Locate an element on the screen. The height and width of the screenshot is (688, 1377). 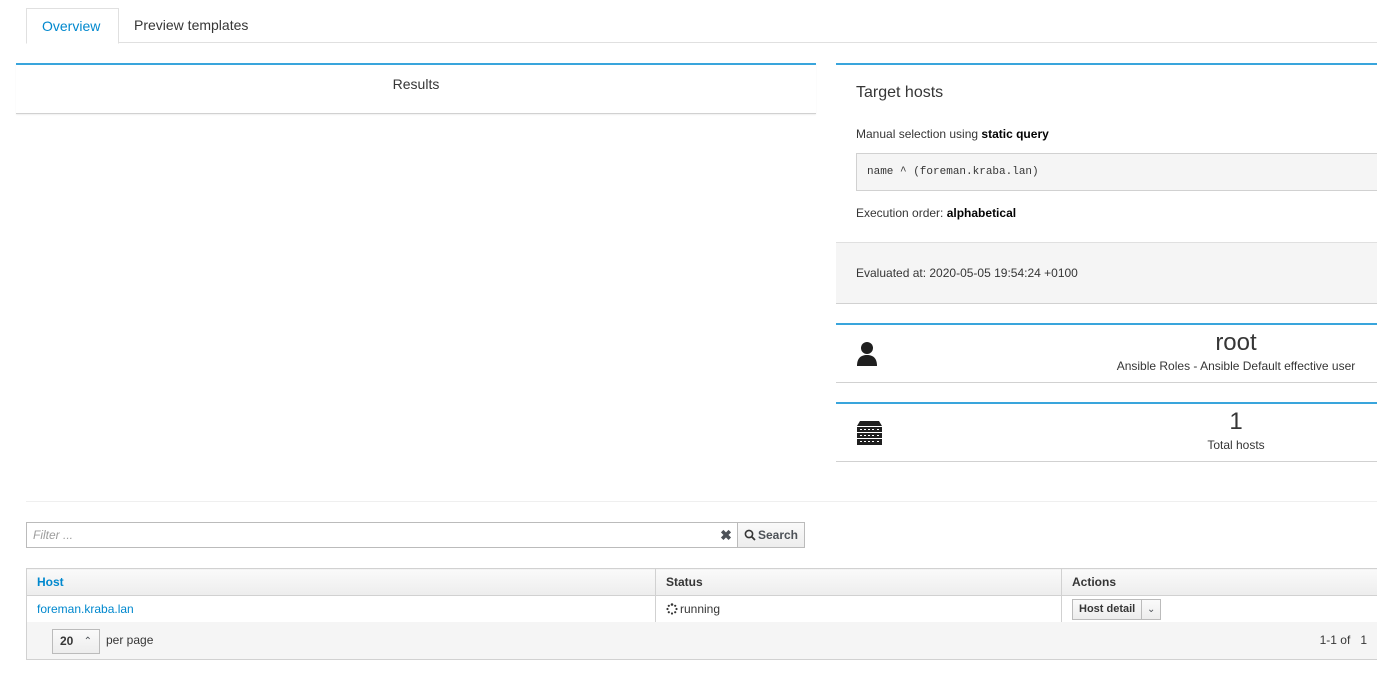
chevron-down-icon: ⌄ is located at coordinates (1152, 609).